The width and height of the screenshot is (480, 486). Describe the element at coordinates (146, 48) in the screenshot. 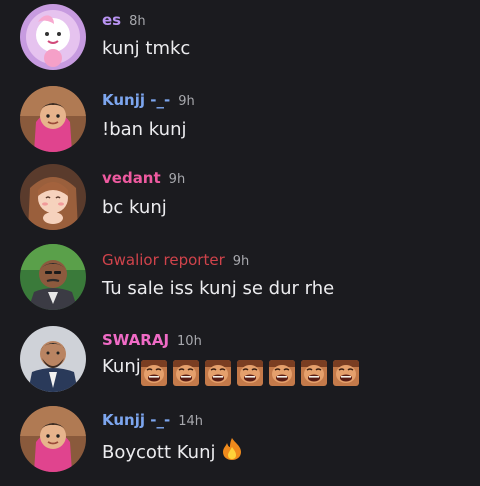

I see `message-content: kunj tmkc` at that location.